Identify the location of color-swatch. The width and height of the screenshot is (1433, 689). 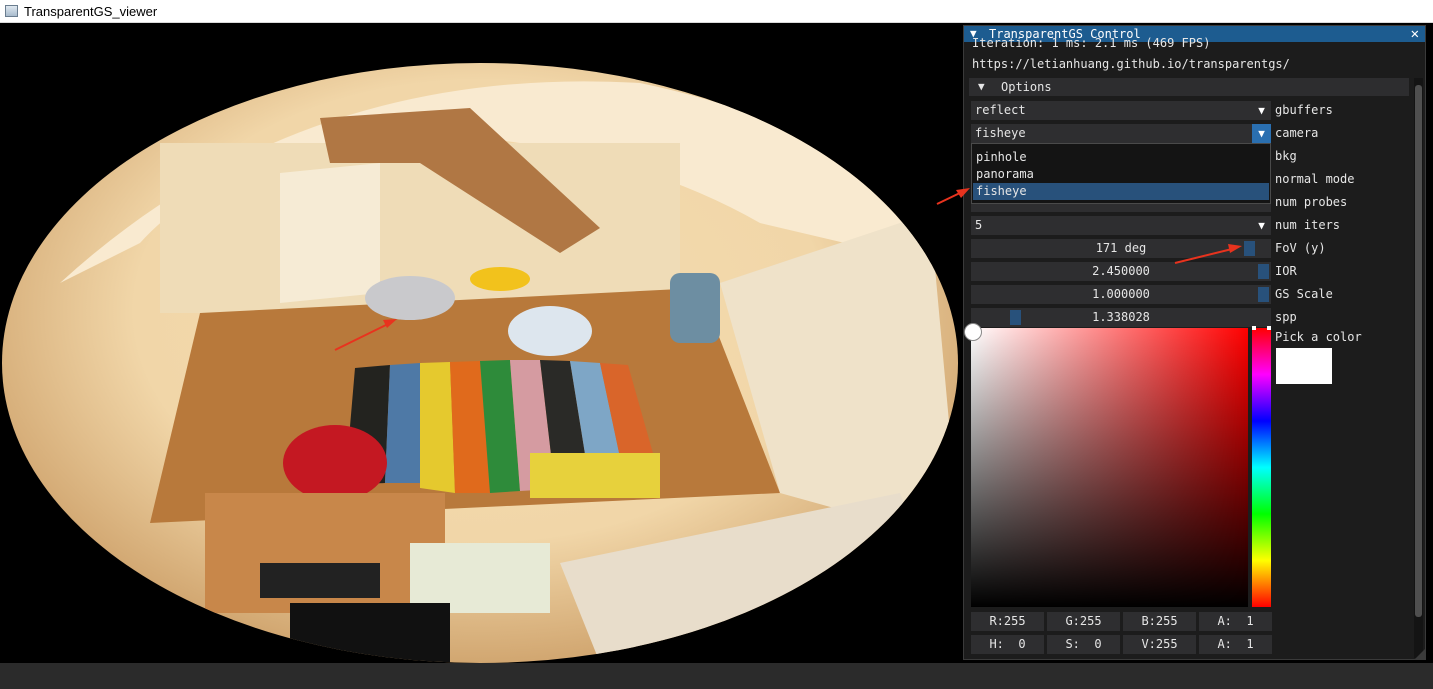
(1304, 366).